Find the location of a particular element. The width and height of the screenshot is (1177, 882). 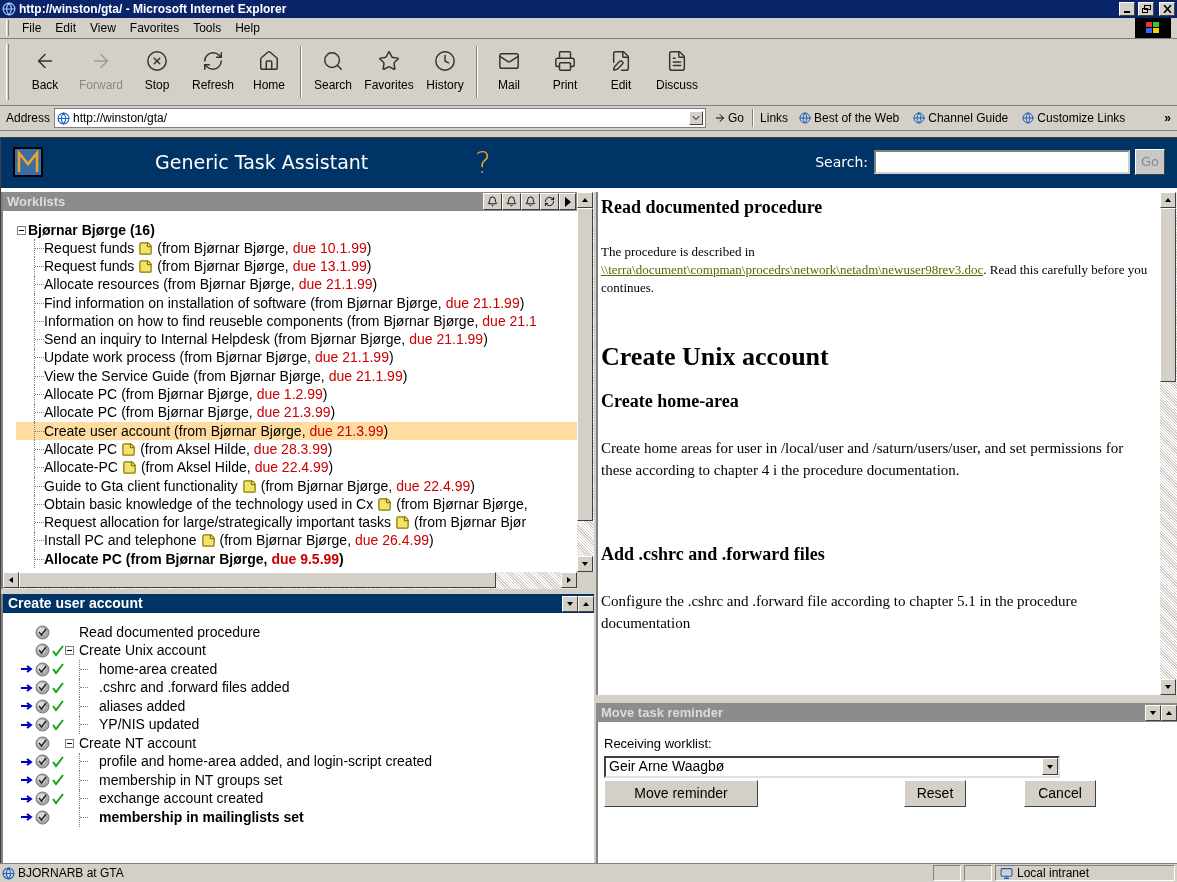

more-links-button: » is located at coordinates (1167, 118).